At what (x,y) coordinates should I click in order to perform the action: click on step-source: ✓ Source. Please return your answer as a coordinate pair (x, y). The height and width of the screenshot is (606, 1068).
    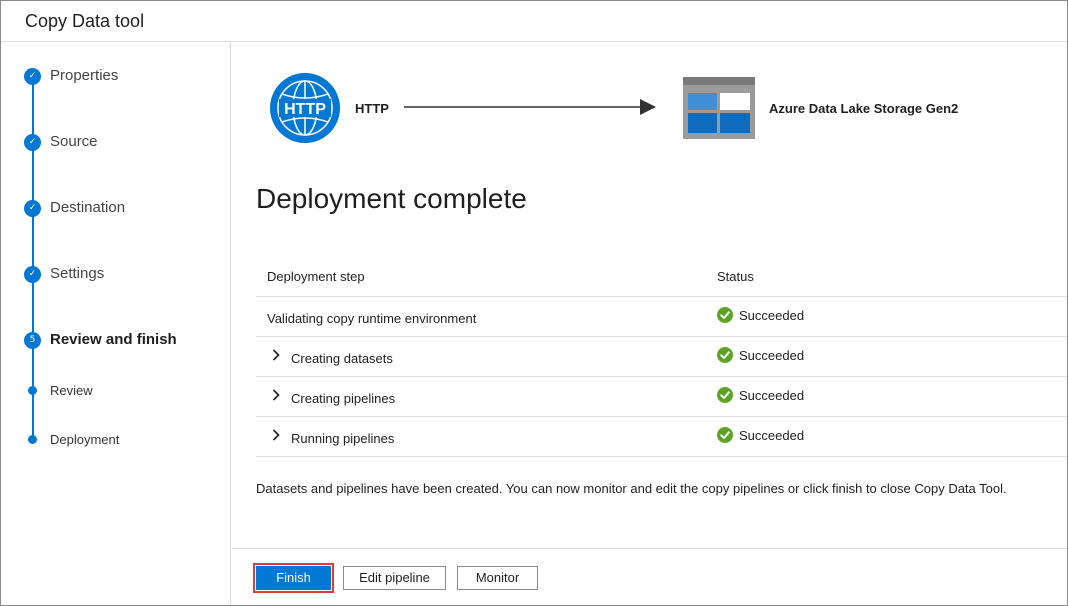
    Looking at the image, I should click on (115, 143).